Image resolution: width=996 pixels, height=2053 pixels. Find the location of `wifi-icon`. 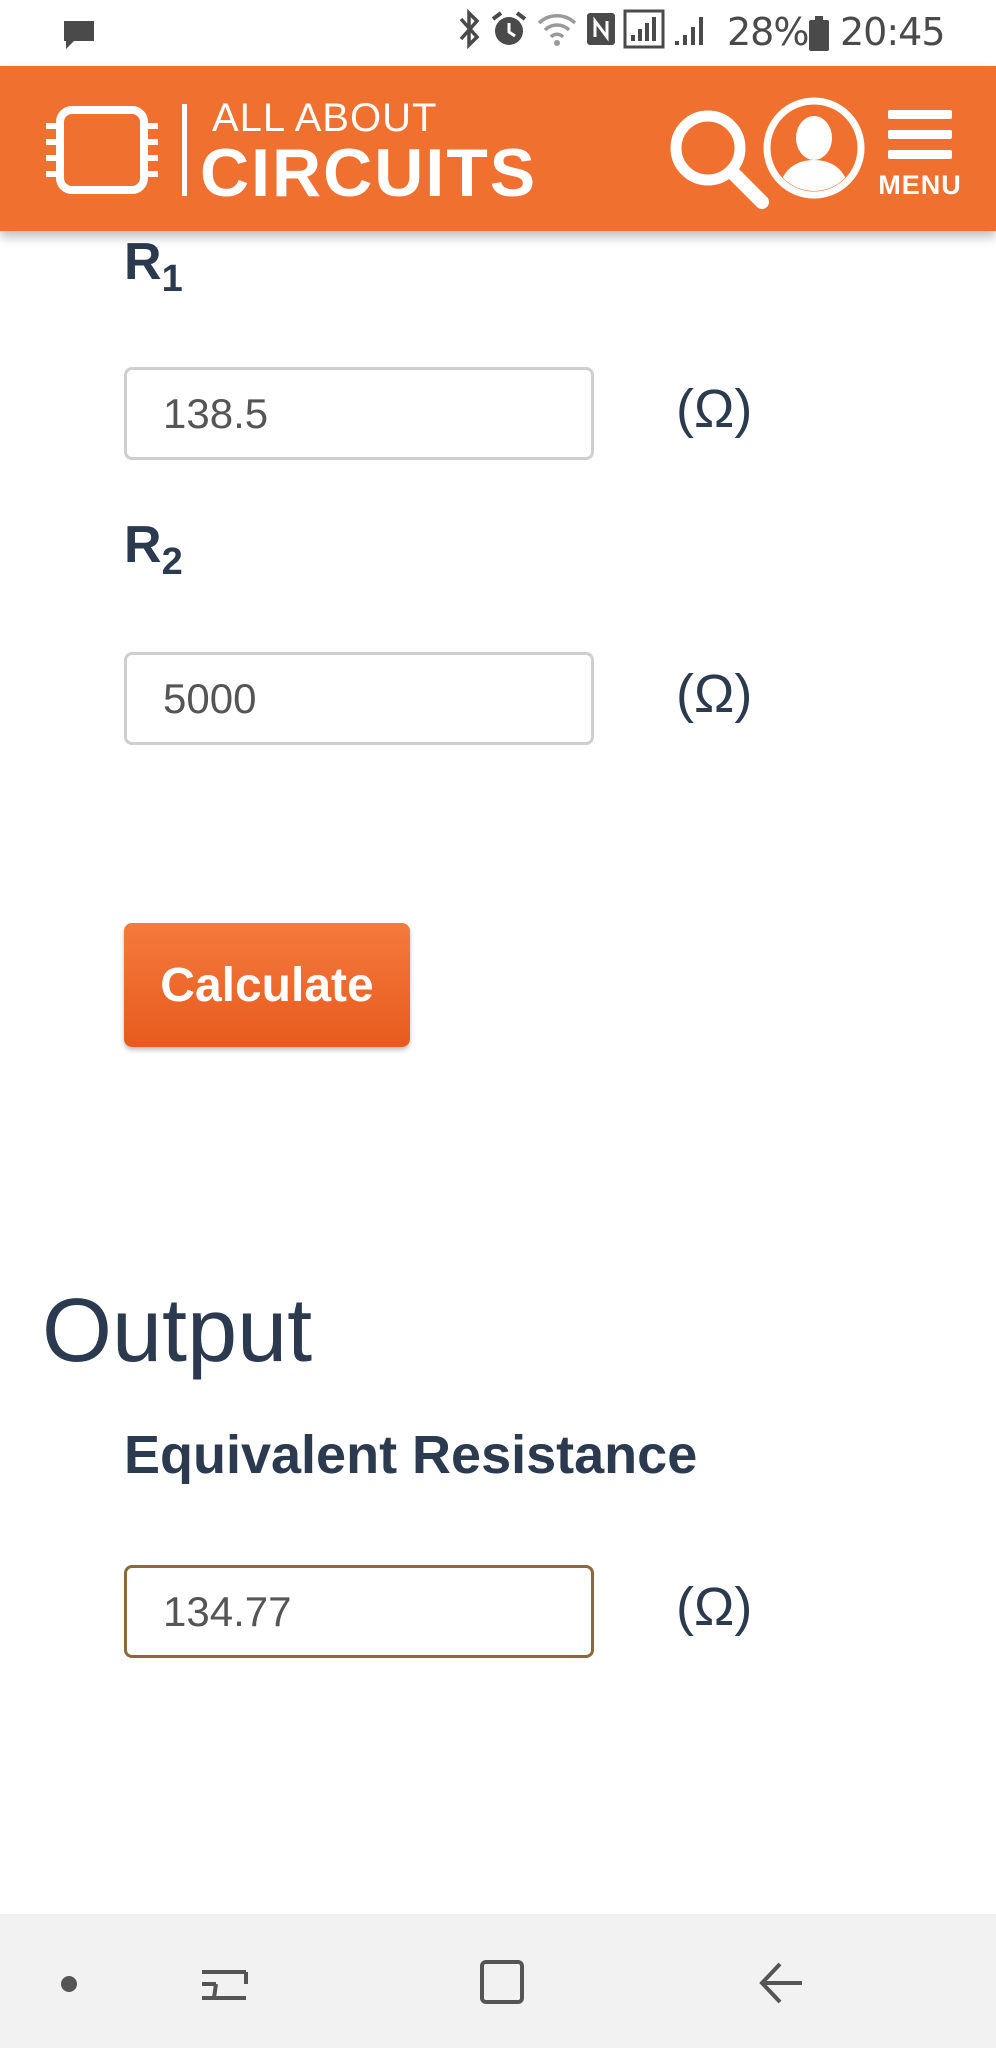

wifi-icon is located at coordinates (557, 33).